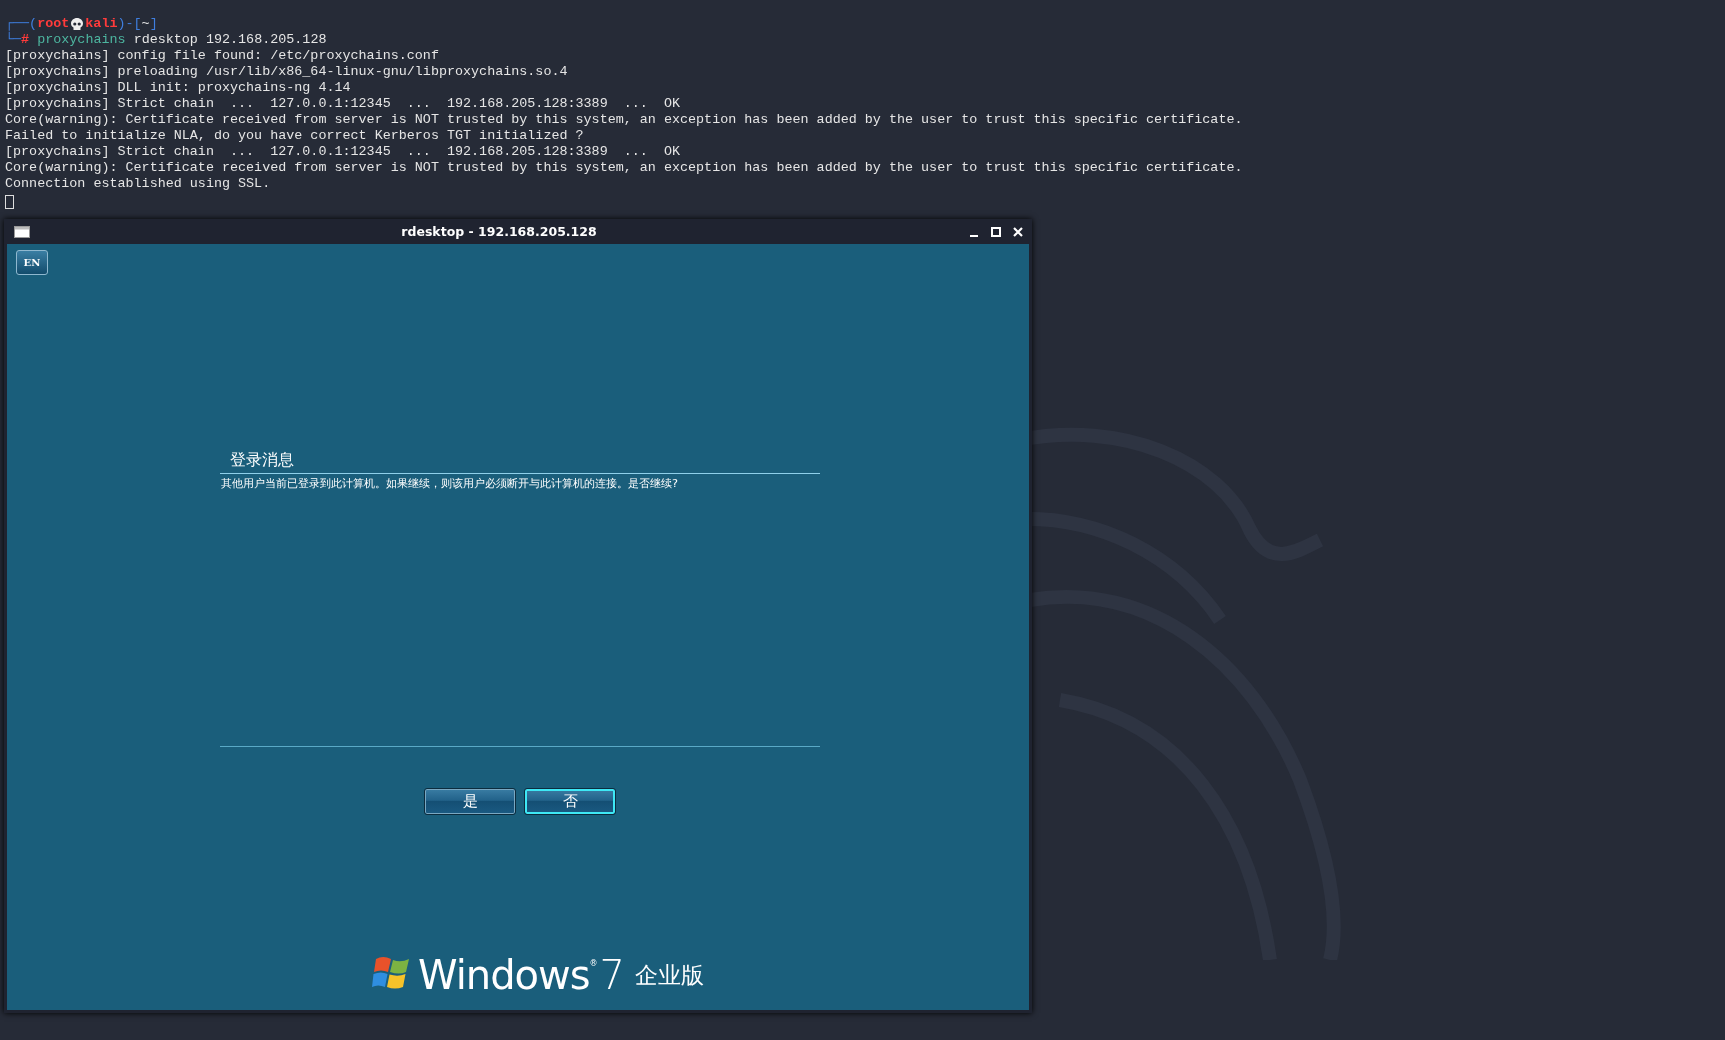  Describe the element at coordinates (138, 184) in the screenshot. I see `terminal-output-line: Connection established using SSL.` at that location.